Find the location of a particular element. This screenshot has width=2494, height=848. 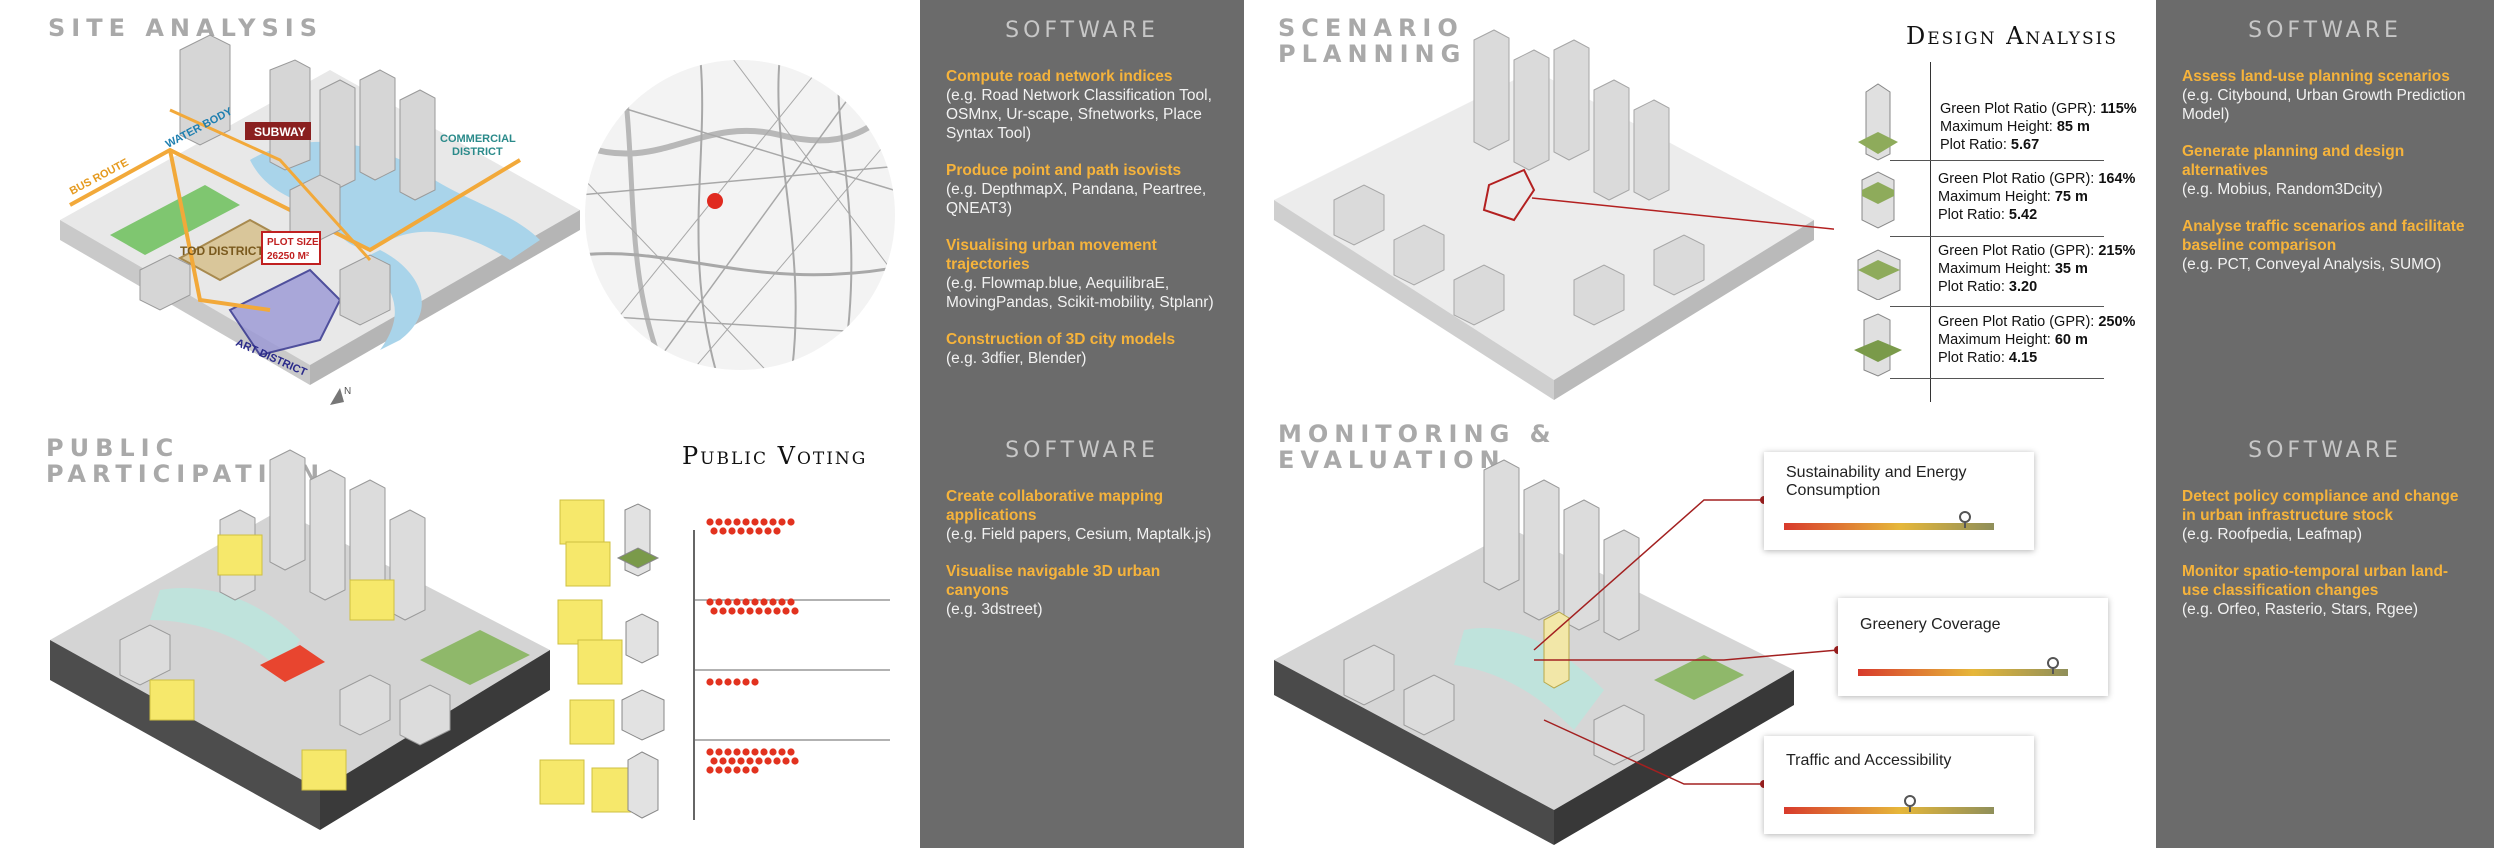

street-map-circle is located at coordinates (740, 215).